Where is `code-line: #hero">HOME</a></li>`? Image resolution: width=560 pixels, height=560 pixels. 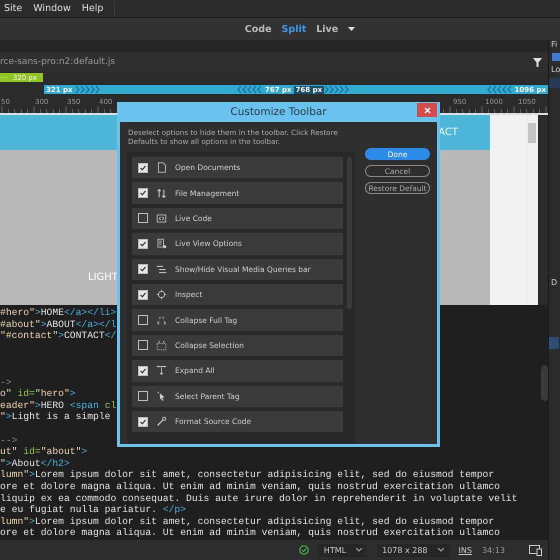
code-line: #hero">HOME</a></li> is located at coordinates (58, 313).